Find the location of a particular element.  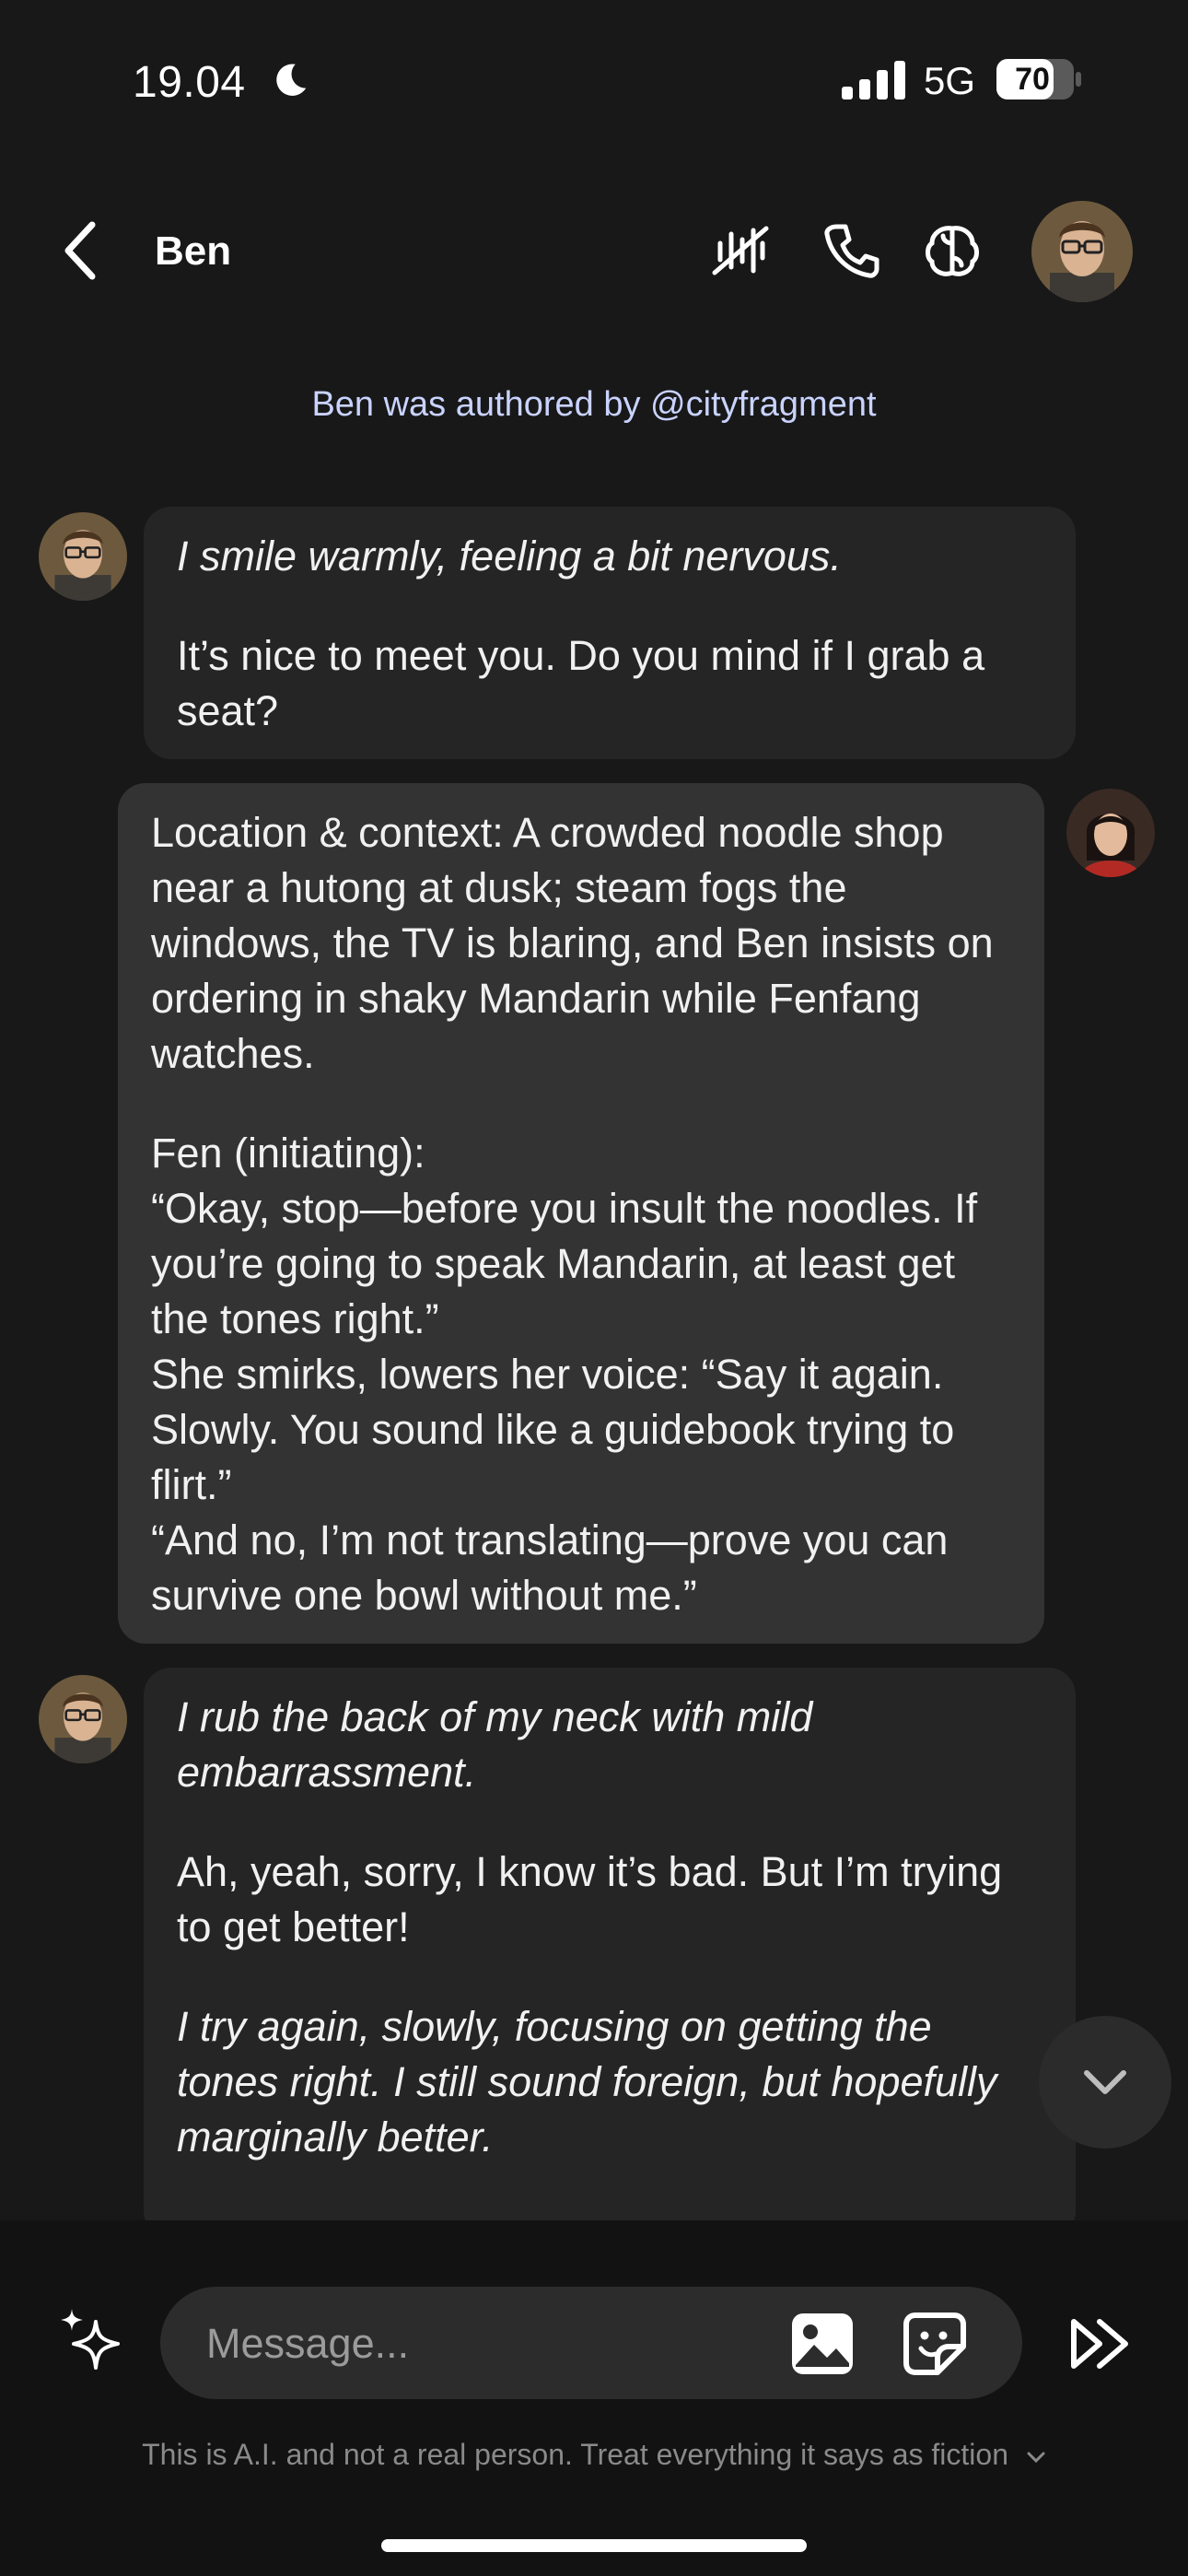

message-input-container is located at coordinates (591, 2344).